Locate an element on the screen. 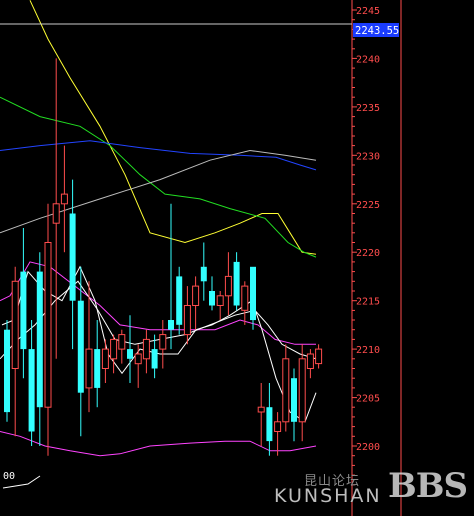 The height and width of the screenshot is (516, 474). current-price-label: 2243.55 is located at coordinates (377, 31).